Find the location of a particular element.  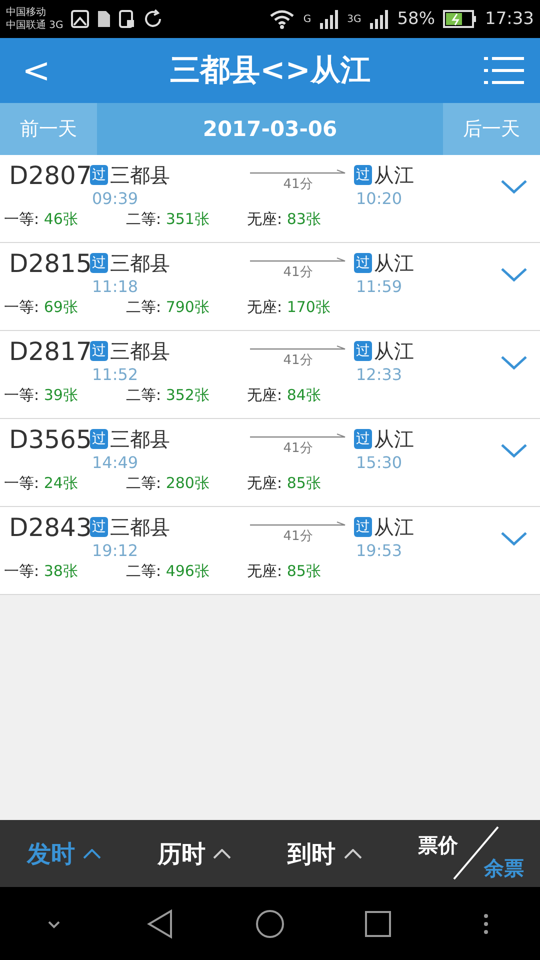

carrier-label: 中国联通 3G is located at coordinates (35, 25).